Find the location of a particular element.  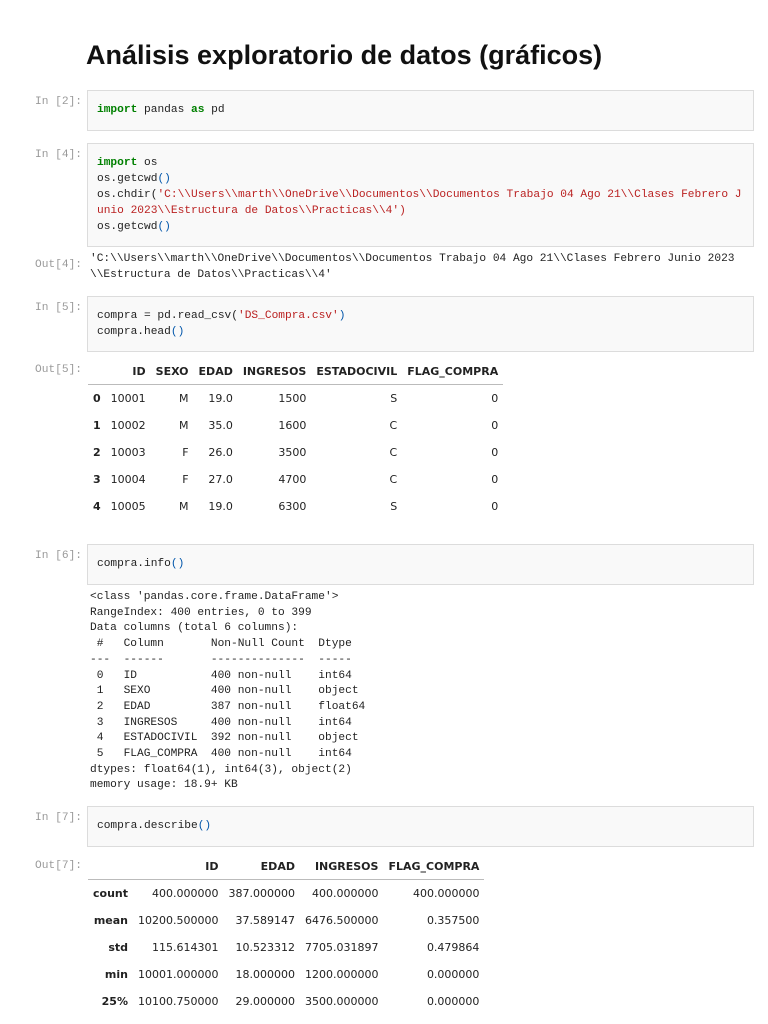

table-cell: 10004 is located at coordinates (128, 479).